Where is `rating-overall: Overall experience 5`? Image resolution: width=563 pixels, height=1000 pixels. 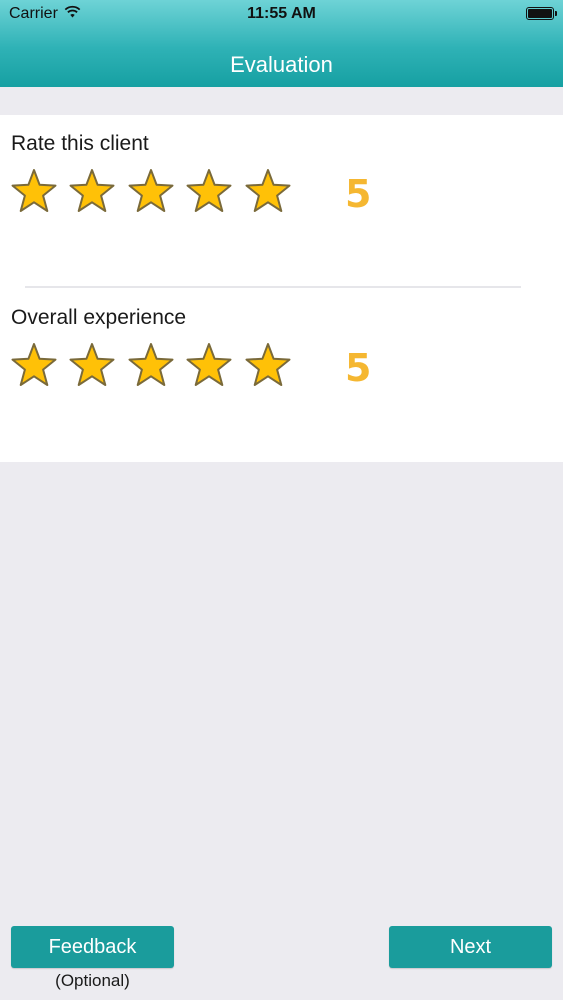 rating-overall: Overall experience 5 is located at coordinates (281, 347).